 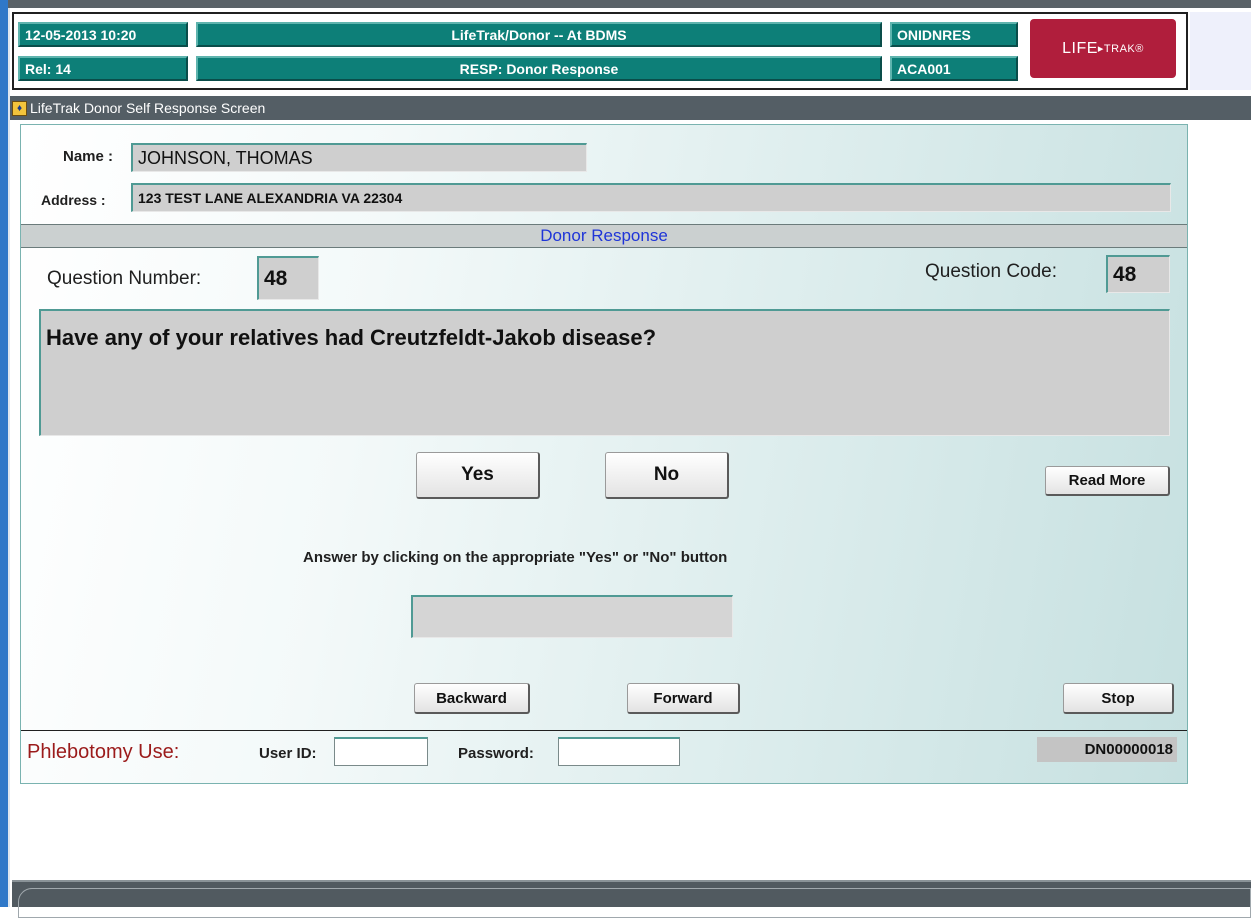 What do you see at coordinates (539, 34) in the screenshot?
I see `header-app-title: LifeTrak/Donor -- At BDMS` at bounding box center [539, 34].